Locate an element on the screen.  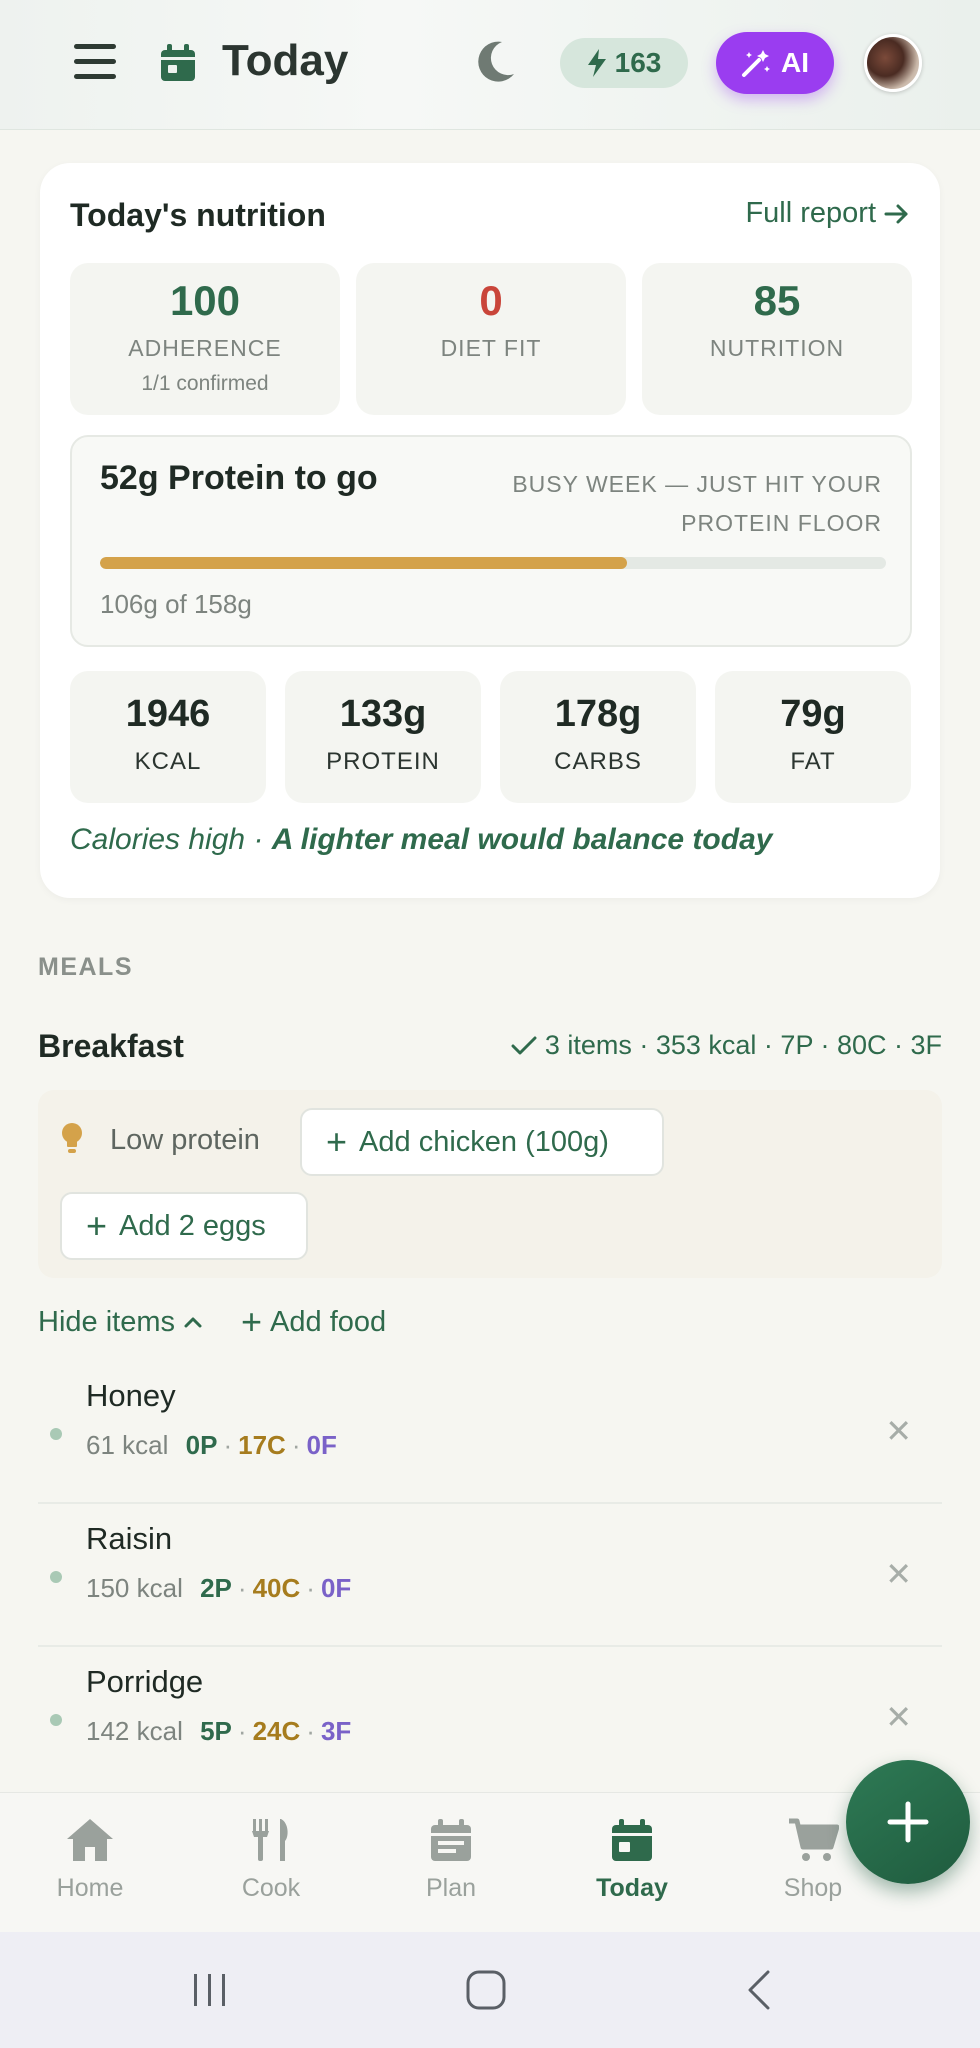
add-chicken-button: + Add chicken (100g) is located at coordinates (482, 1142).